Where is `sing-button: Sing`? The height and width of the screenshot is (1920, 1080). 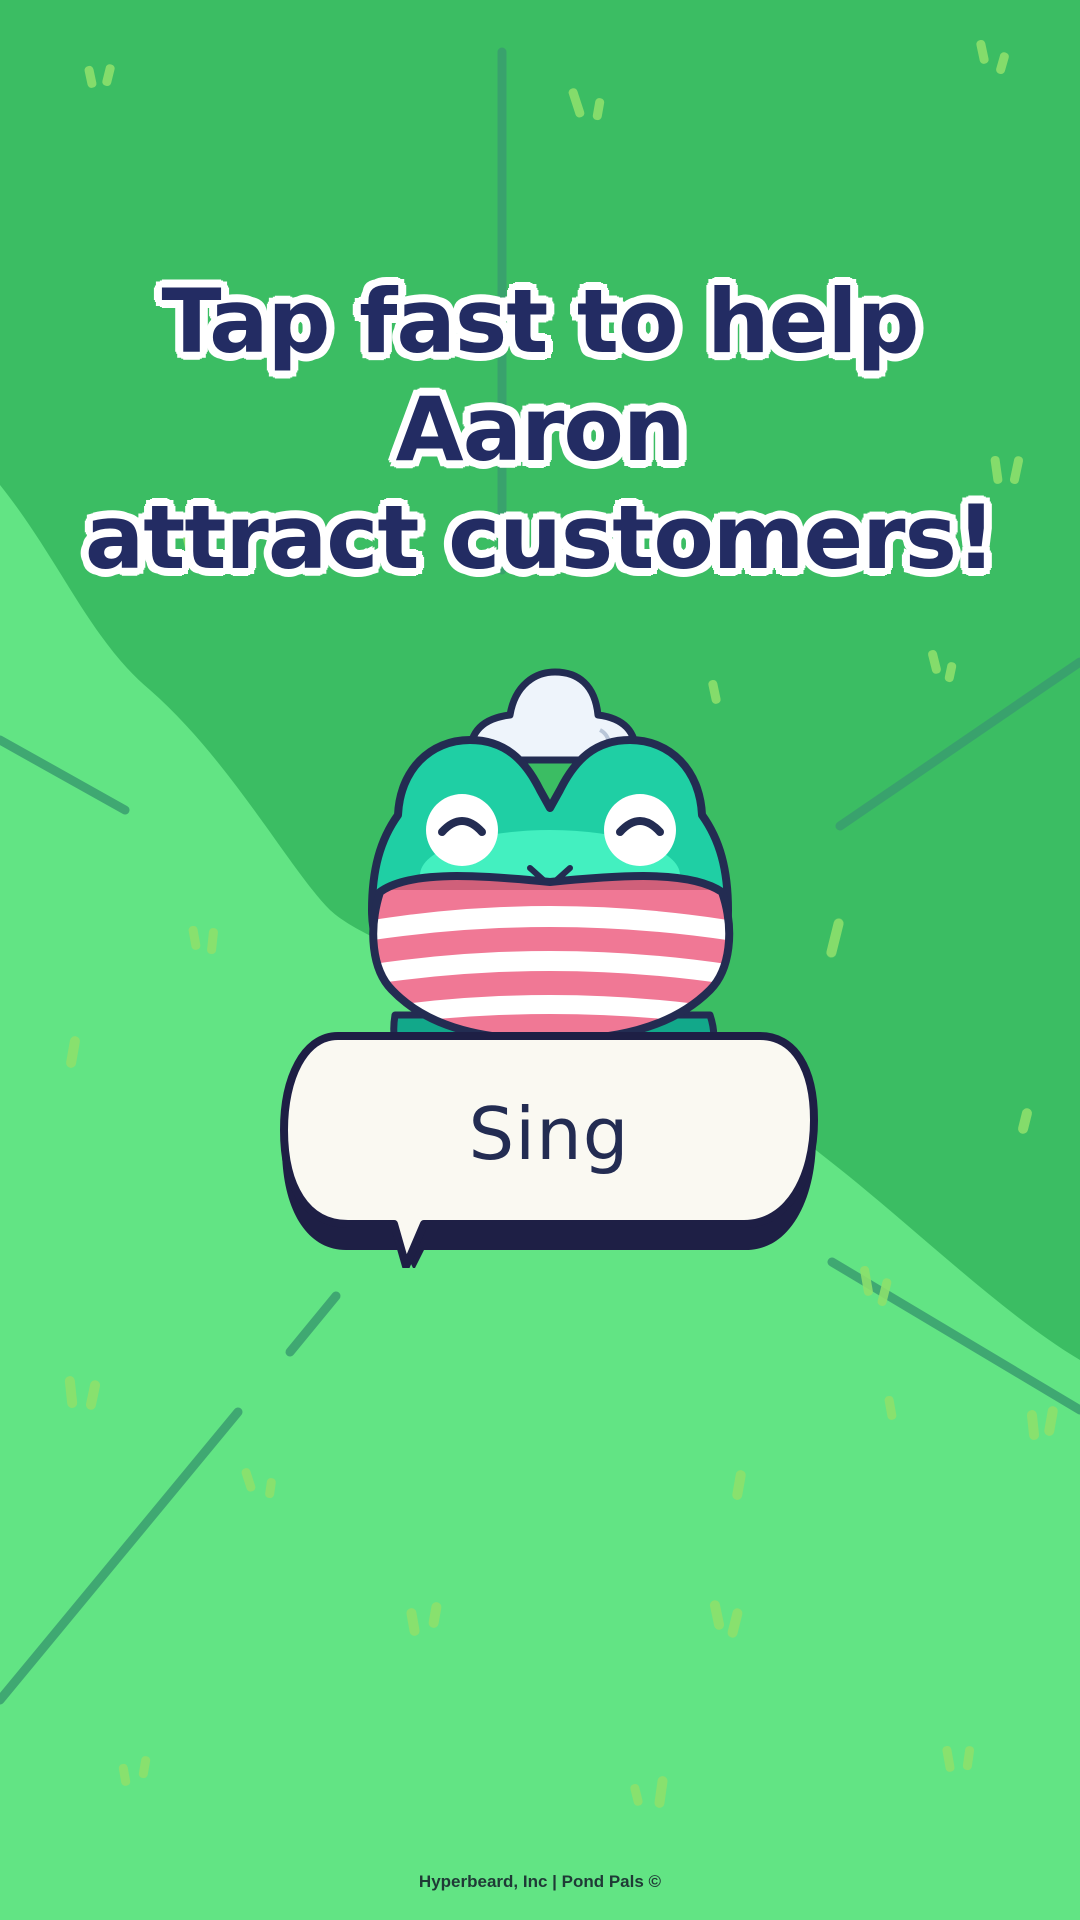 sing-button: Sing is located at coordinates (549, 1148).